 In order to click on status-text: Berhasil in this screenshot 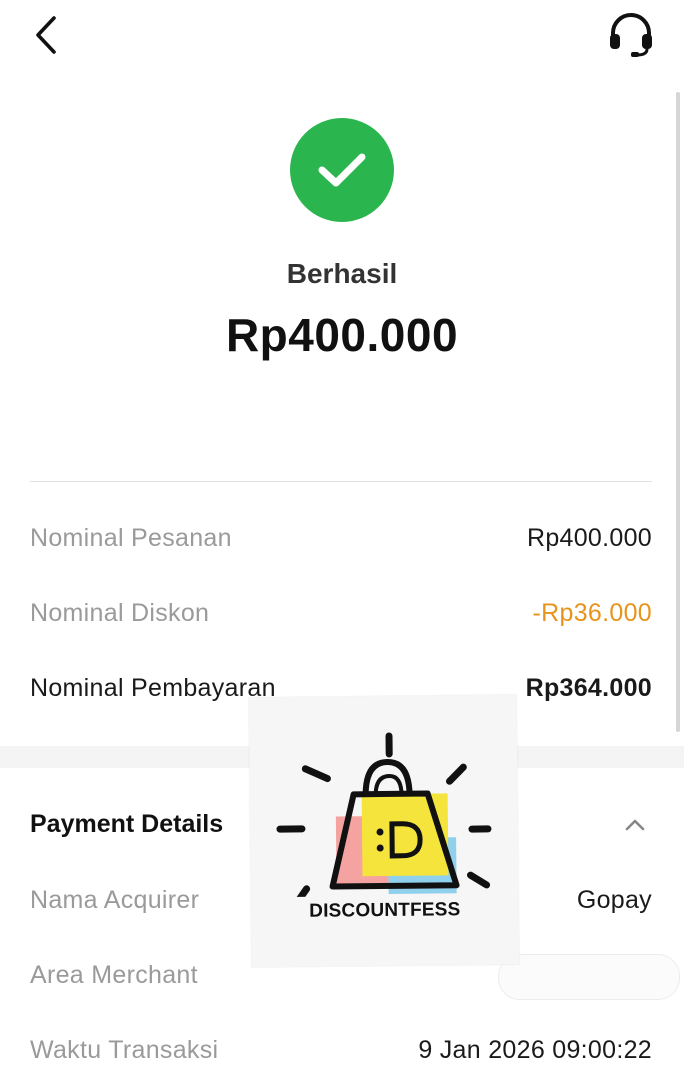, I will do `click(342, 273)`.